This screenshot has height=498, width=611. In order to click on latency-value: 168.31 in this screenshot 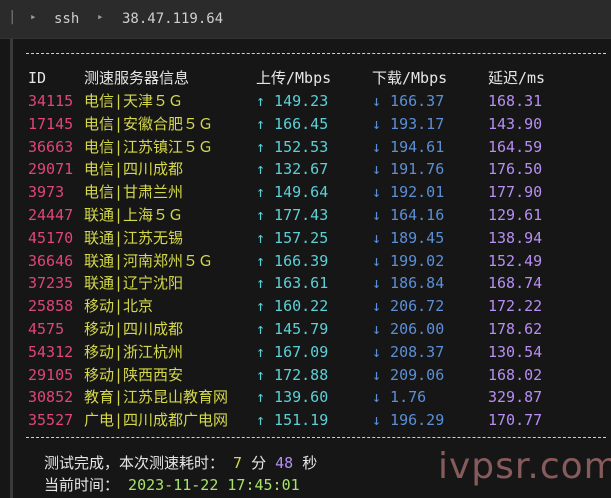, I will do `click(515, 101)`.